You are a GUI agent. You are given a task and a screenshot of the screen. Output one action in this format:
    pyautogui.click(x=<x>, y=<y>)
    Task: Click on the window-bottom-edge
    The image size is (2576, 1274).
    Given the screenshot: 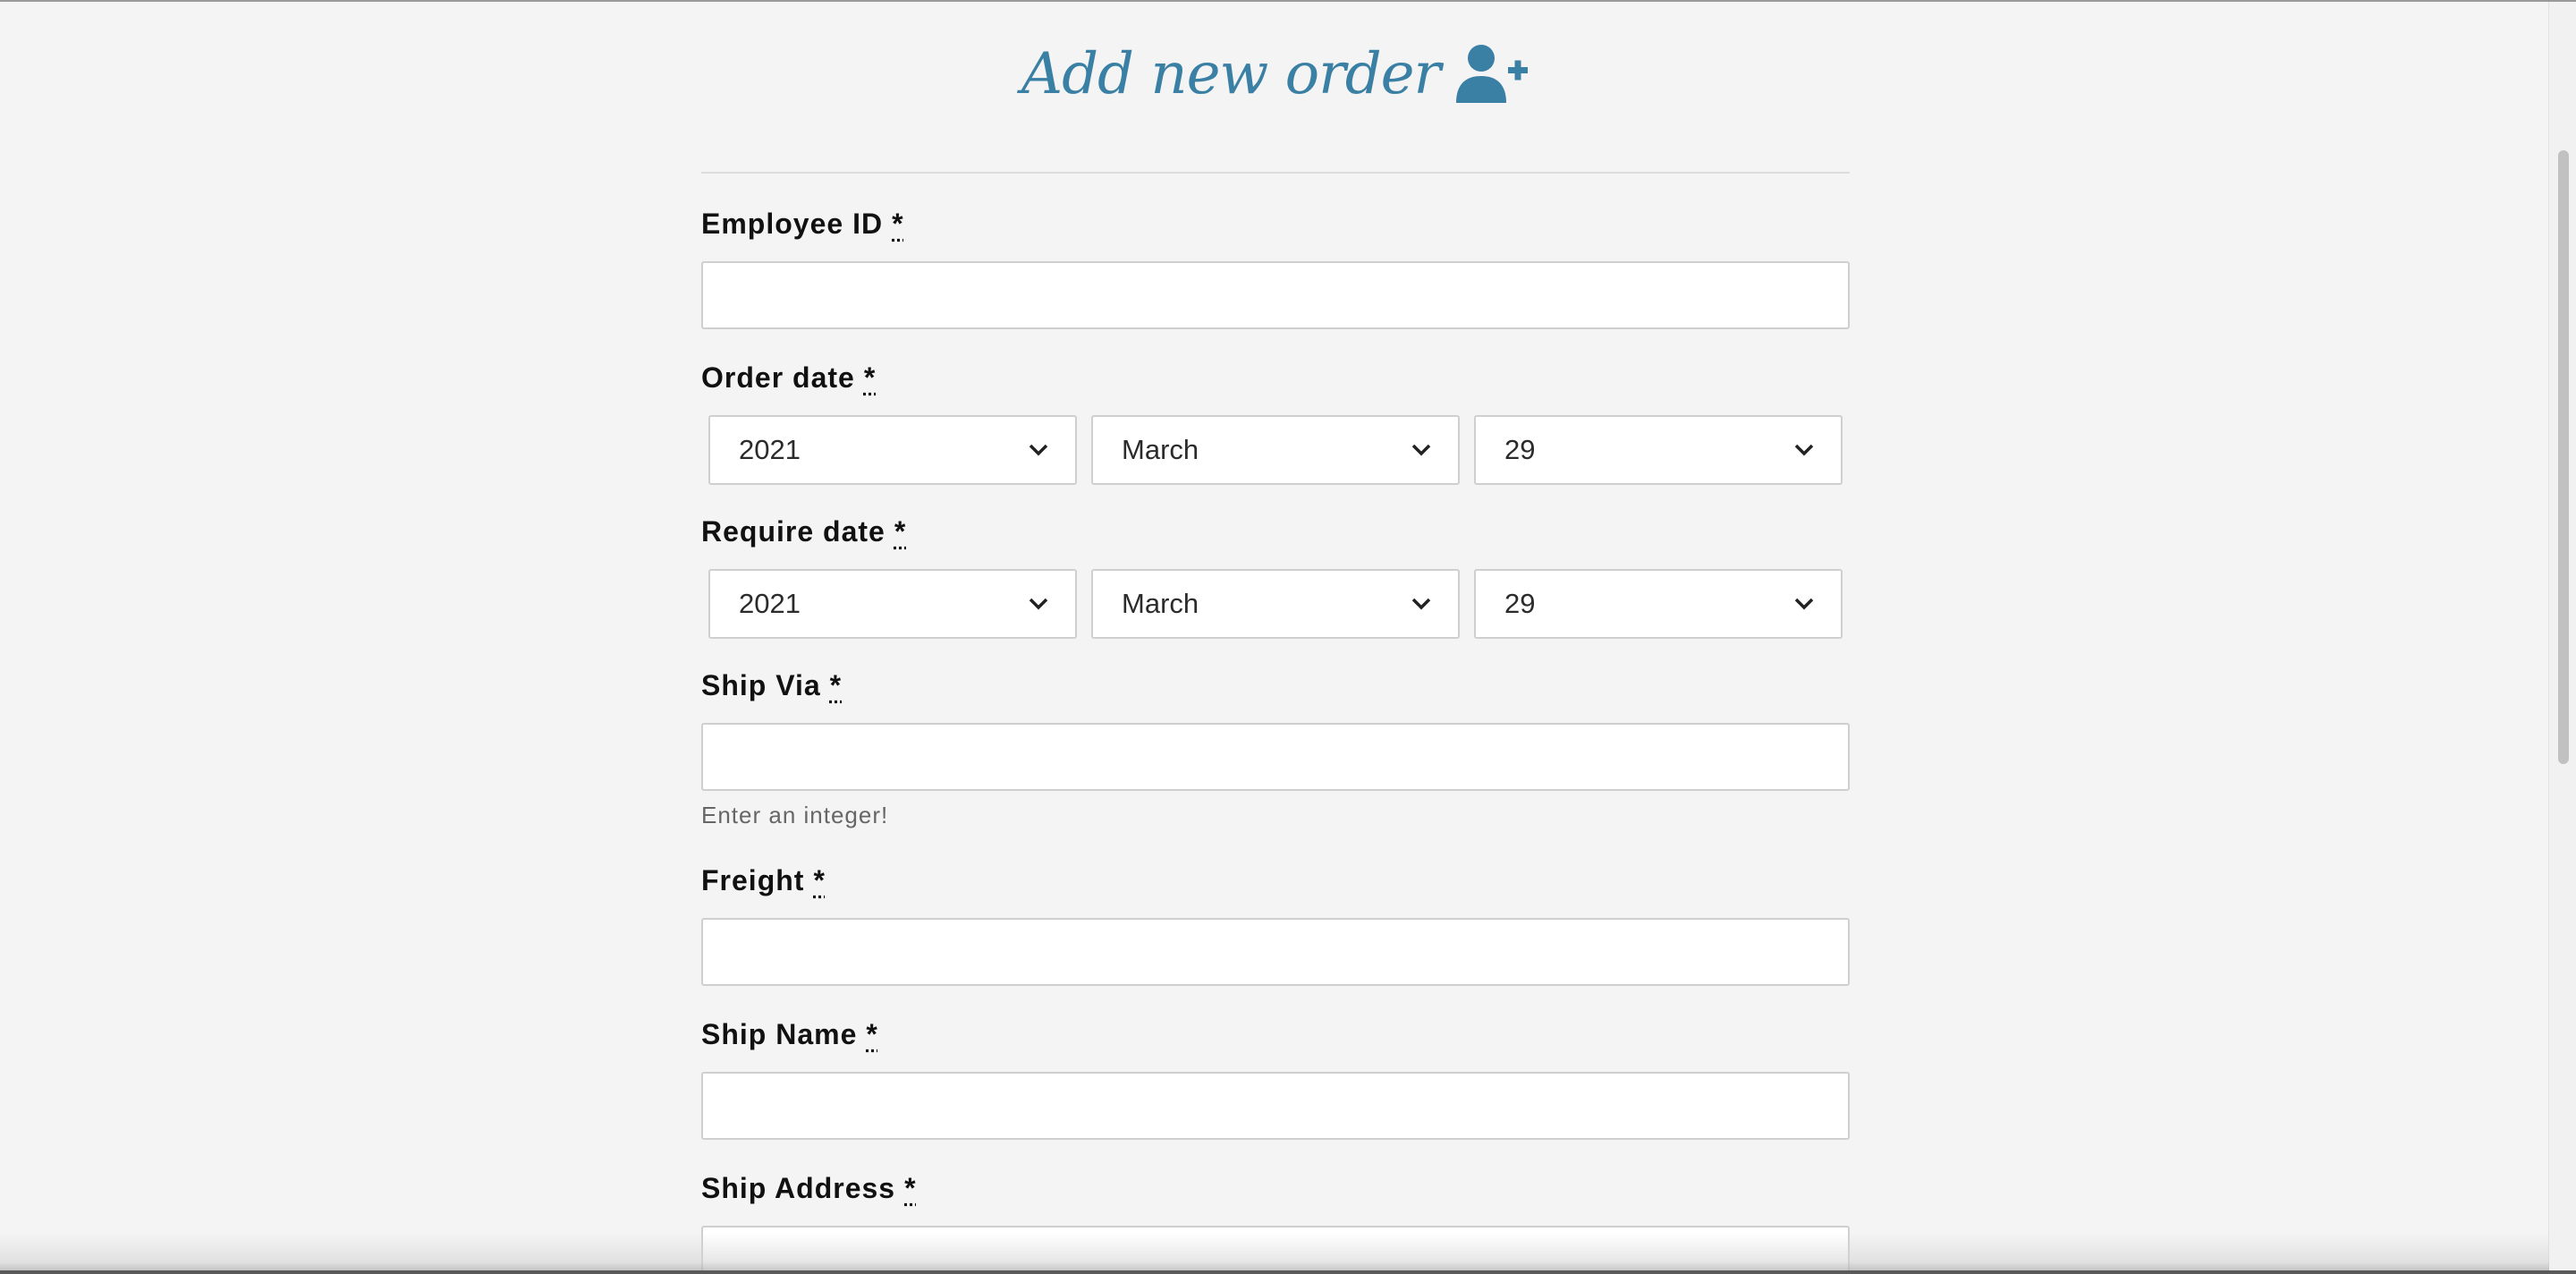 What is the action you would take?
    pyautogui.click(x=1288, y=1272)
    